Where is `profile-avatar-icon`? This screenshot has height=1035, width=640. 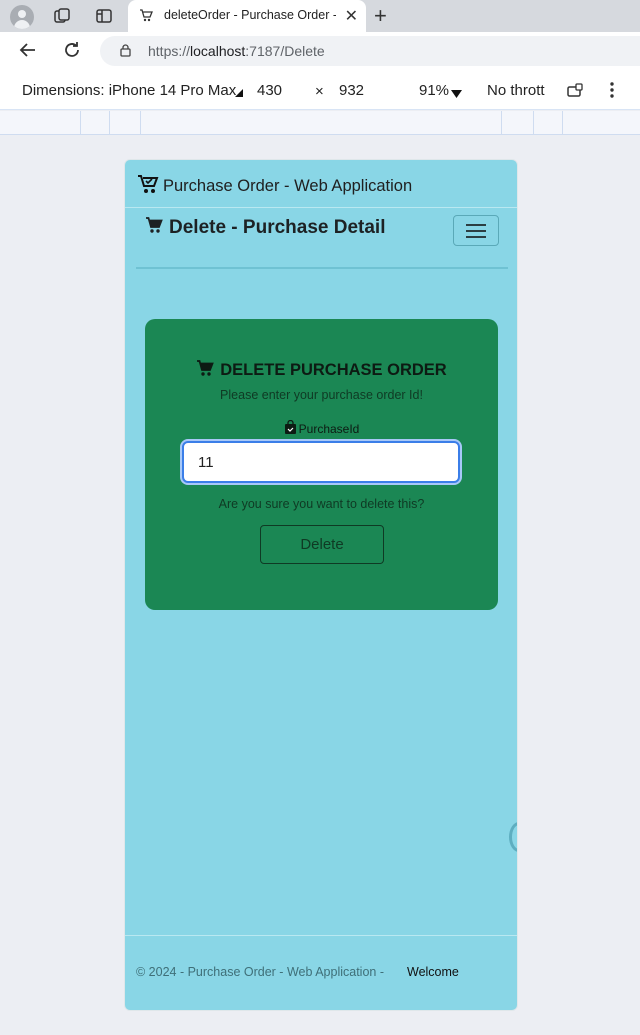
profile-avatar-icon is located at coordinates (22, 17).